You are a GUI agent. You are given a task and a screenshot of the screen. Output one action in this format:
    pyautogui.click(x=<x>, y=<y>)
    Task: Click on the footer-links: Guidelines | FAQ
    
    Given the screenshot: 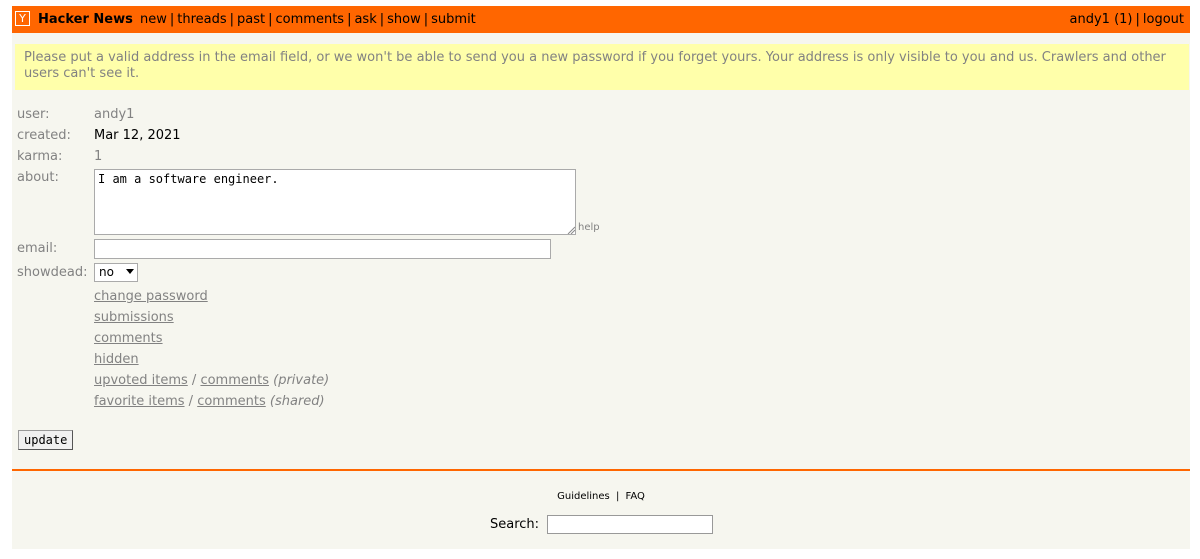 What is the action you would take?
    pyautogui.click(x=601, y=496)
    